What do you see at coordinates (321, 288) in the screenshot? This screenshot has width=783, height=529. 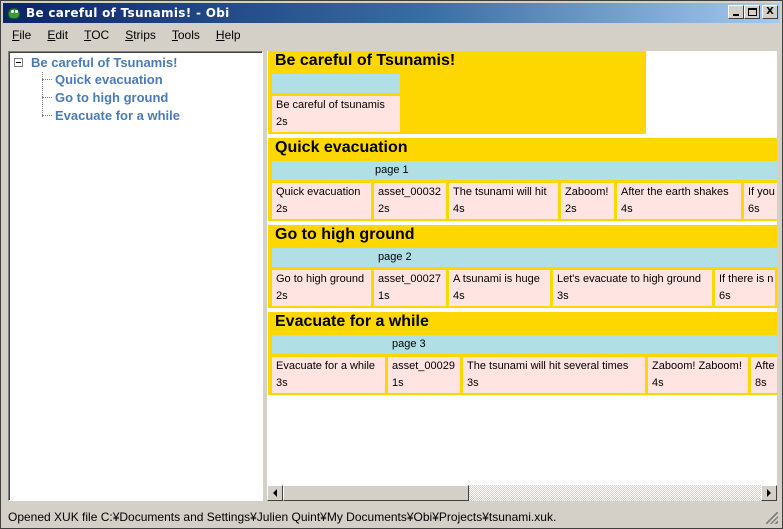 I see `audio-block: Go to high ground 2s` at bounding box center [321, 288].